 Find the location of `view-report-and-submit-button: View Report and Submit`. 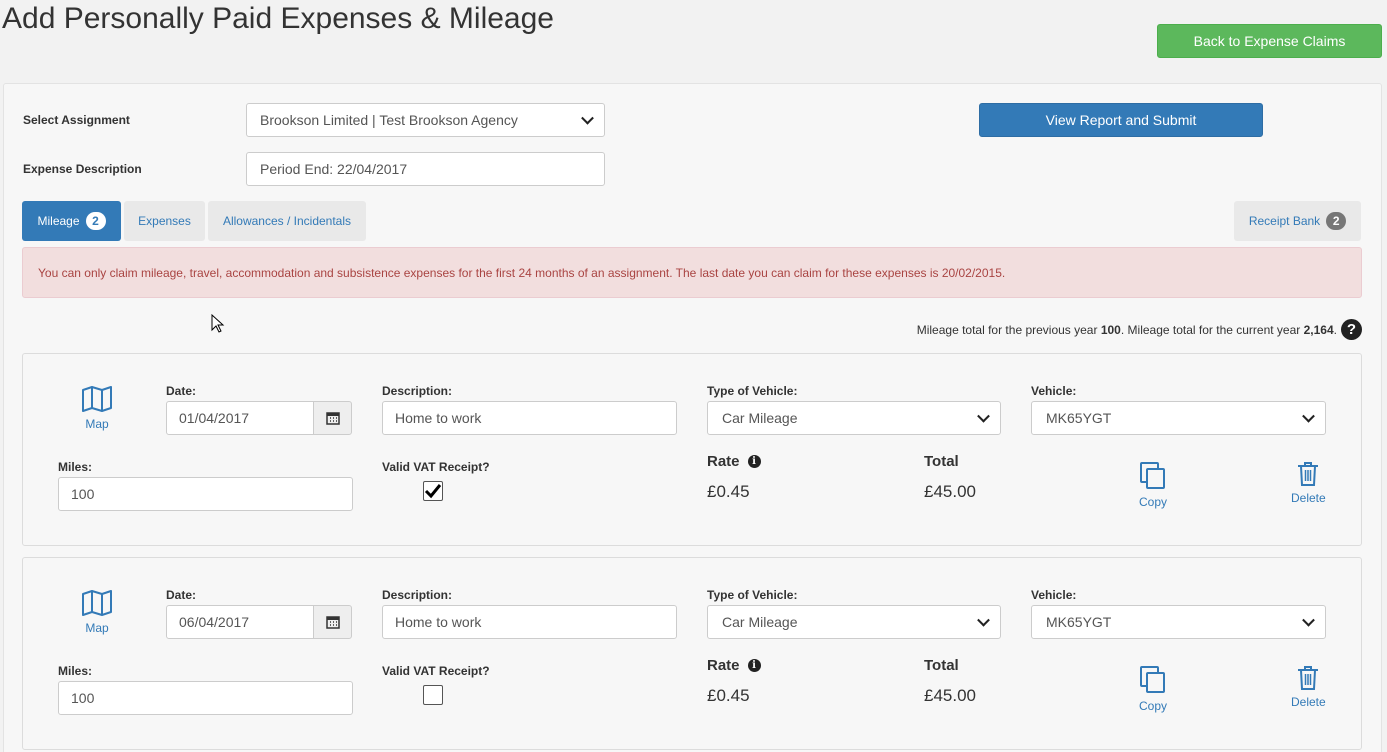

view-report-and-submit-button: View Report and Submit is located at coordinates (1121, 120).